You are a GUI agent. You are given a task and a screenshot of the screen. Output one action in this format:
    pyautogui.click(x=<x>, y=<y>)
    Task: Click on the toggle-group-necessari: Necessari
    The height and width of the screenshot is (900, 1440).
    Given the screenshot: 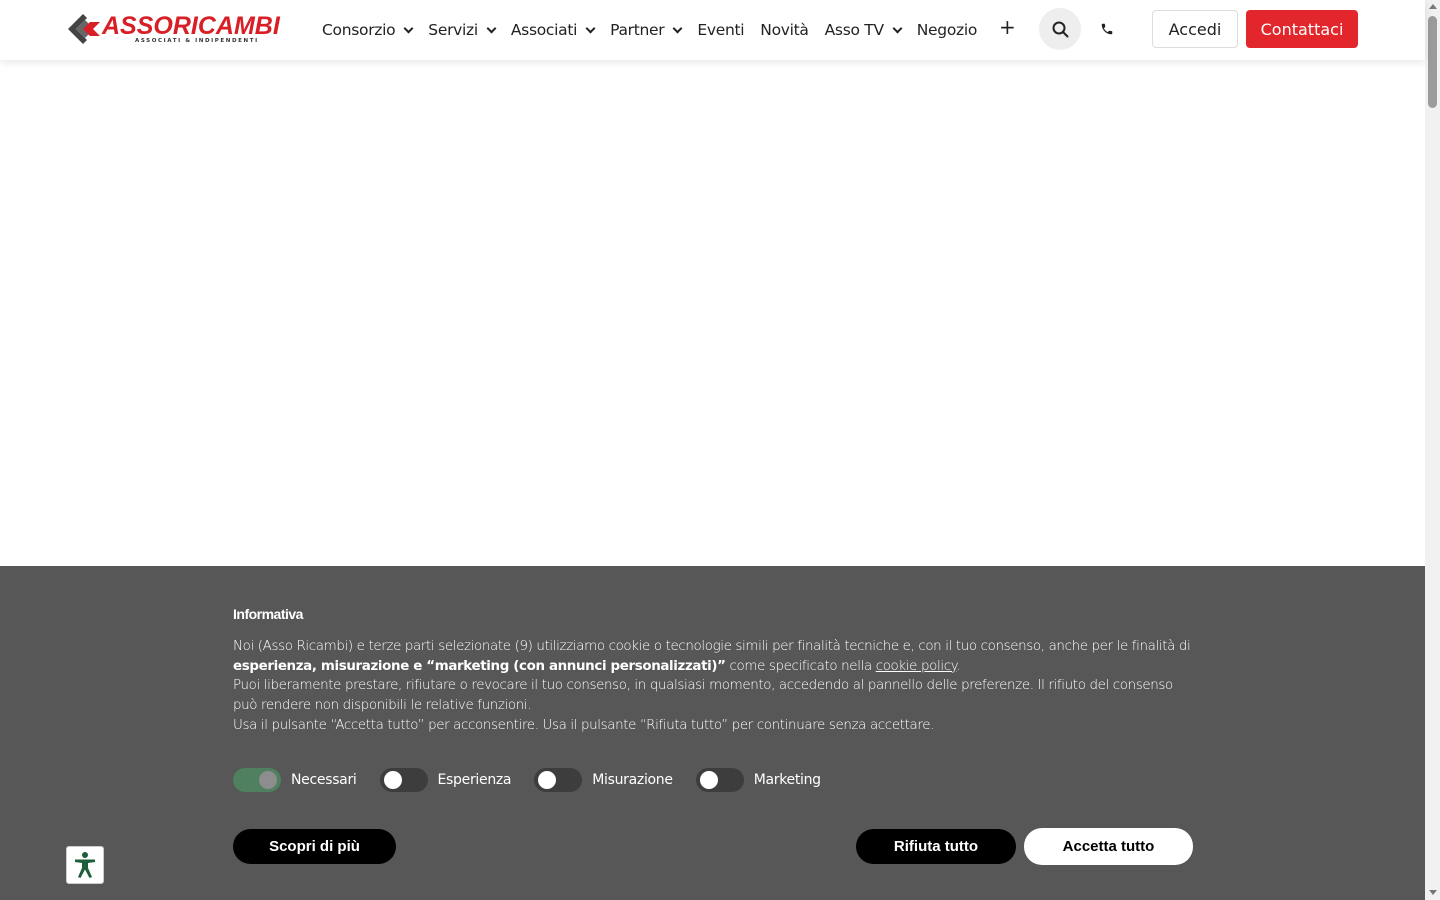 What is the action you would take?
    pyautogui.click(x=295, y=780)
    